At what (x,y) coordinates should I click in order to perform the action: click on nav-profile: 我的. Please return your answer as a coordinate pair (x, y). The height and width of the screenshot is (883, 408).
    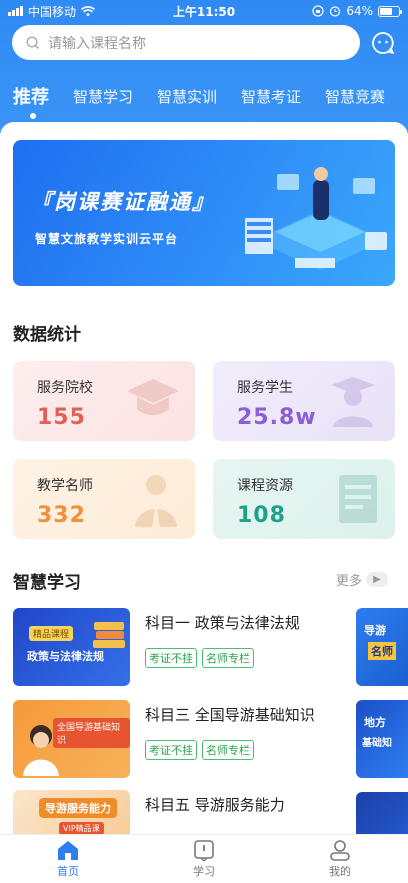
    Looking at the image, I should click on (340, 859).